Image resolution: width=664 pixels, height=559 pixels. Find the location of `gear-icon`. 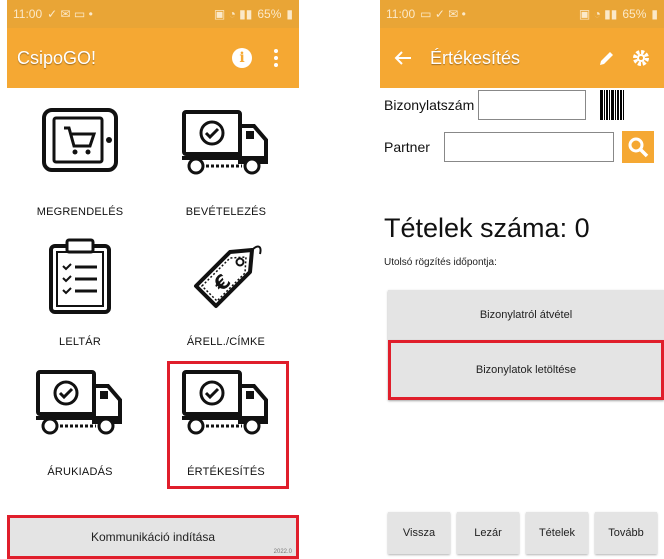

gear-icon is located at coordinates (641, 58).